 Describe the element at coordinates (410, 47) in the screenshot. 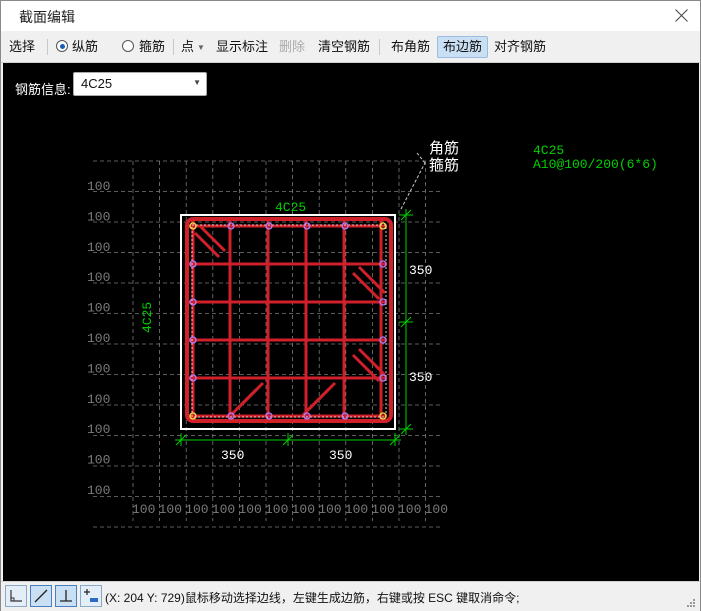

I see `corner-rebar-button: 布角筋` at that location.